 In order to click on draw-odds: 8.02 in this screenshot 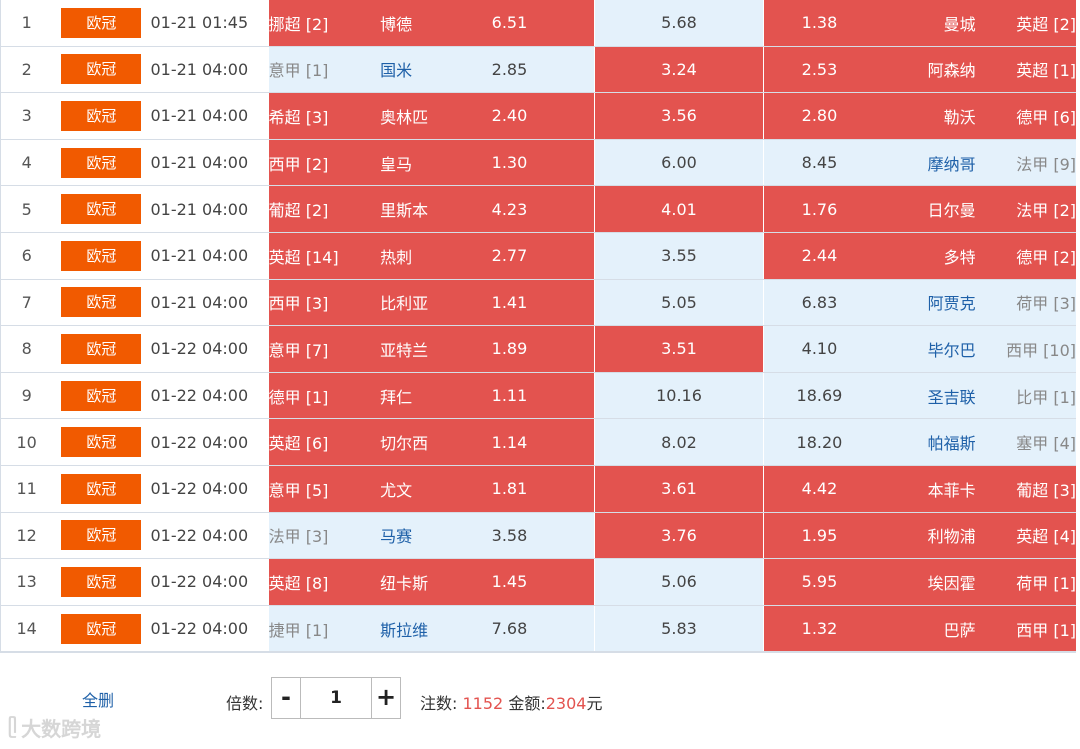, I will do `click(679, 442)`.